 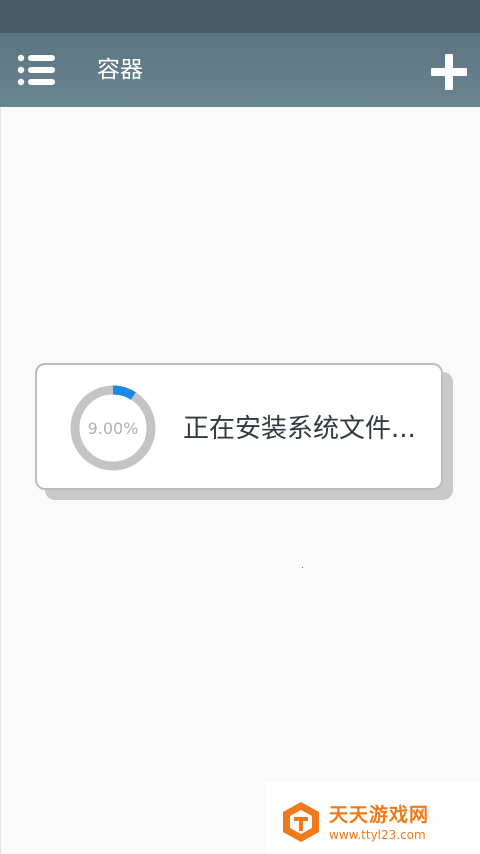 I want to click on page-title: 容器, so click(x=120, y=70).